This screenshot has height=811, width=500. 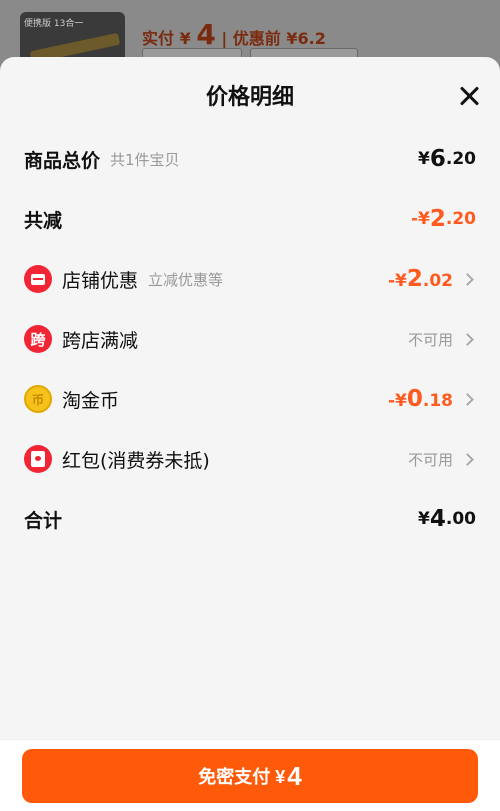 I want to click on pay-amount: 4, so click(x=294, y=775).